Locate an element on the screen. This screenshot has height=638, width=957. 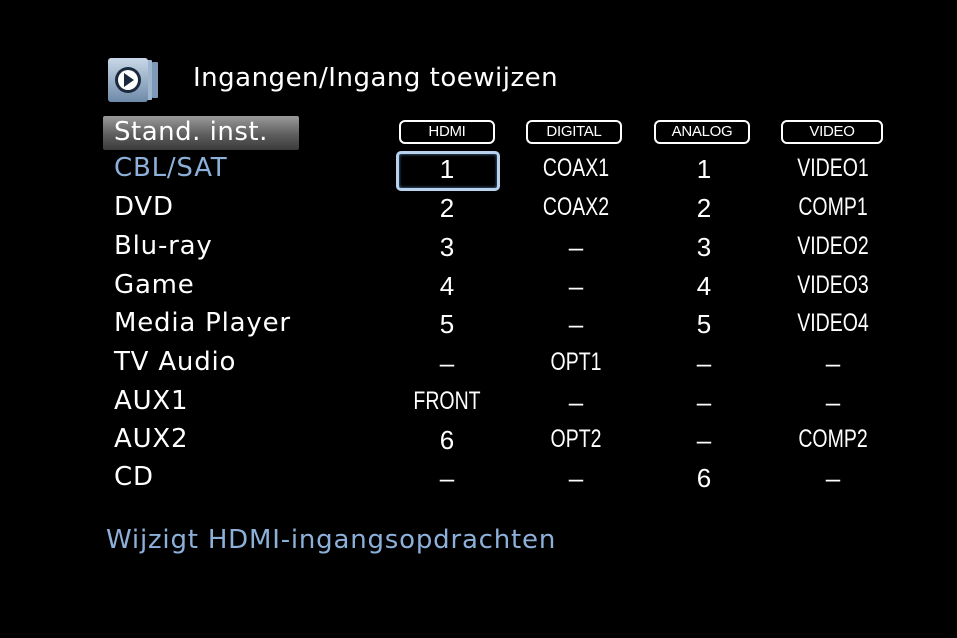
row-label-game: Game is located at coordinates (154, 285).